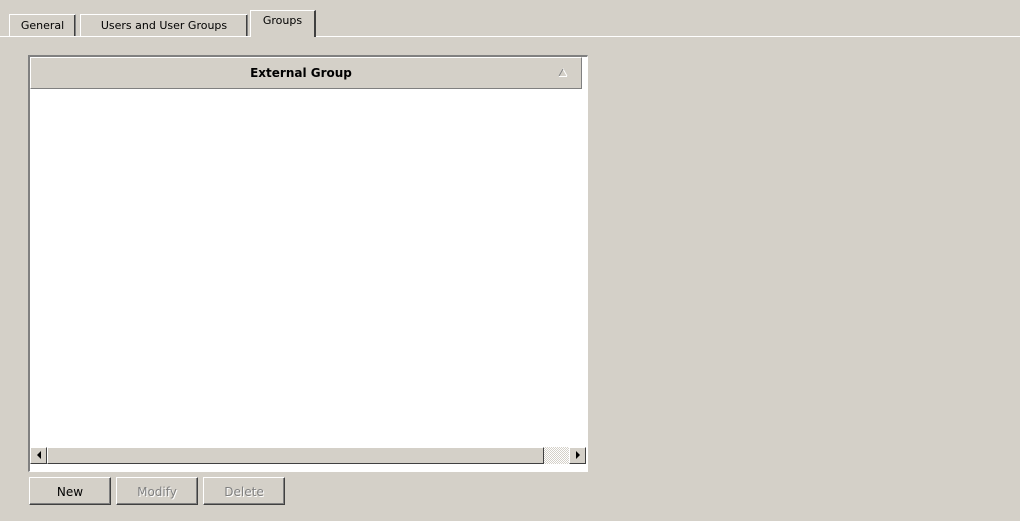  I want to click on scrollbar-track, so click(556, 455).